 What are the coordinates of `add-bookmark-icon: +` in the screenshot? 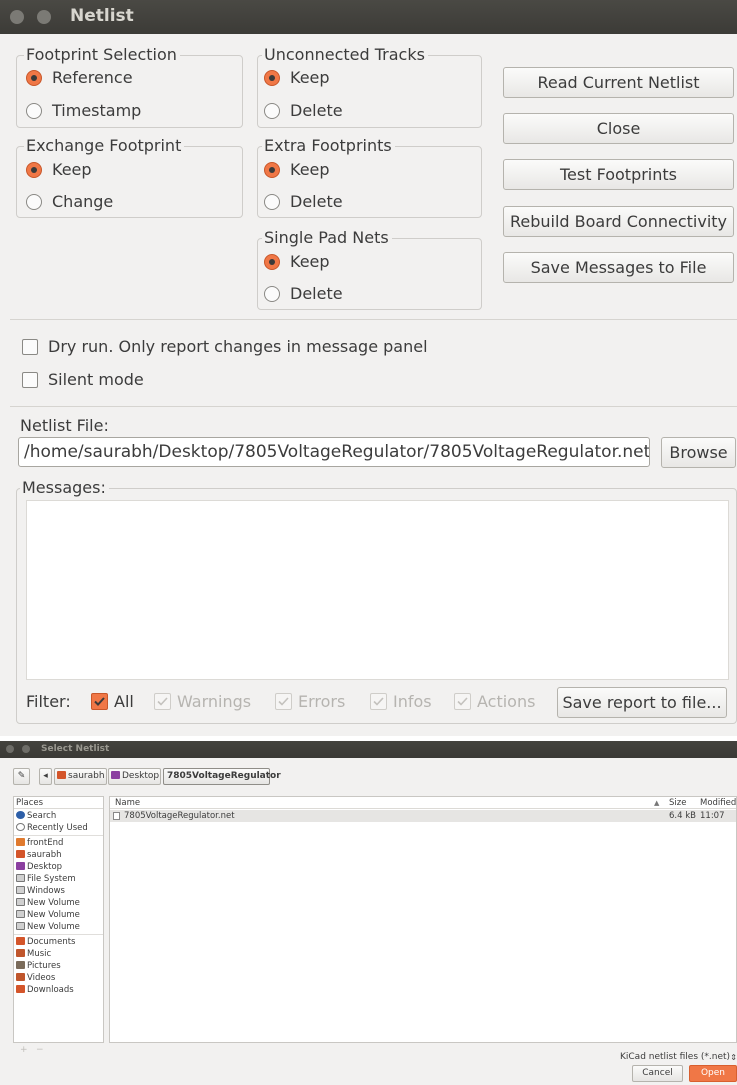 It's located at (24, 1050).